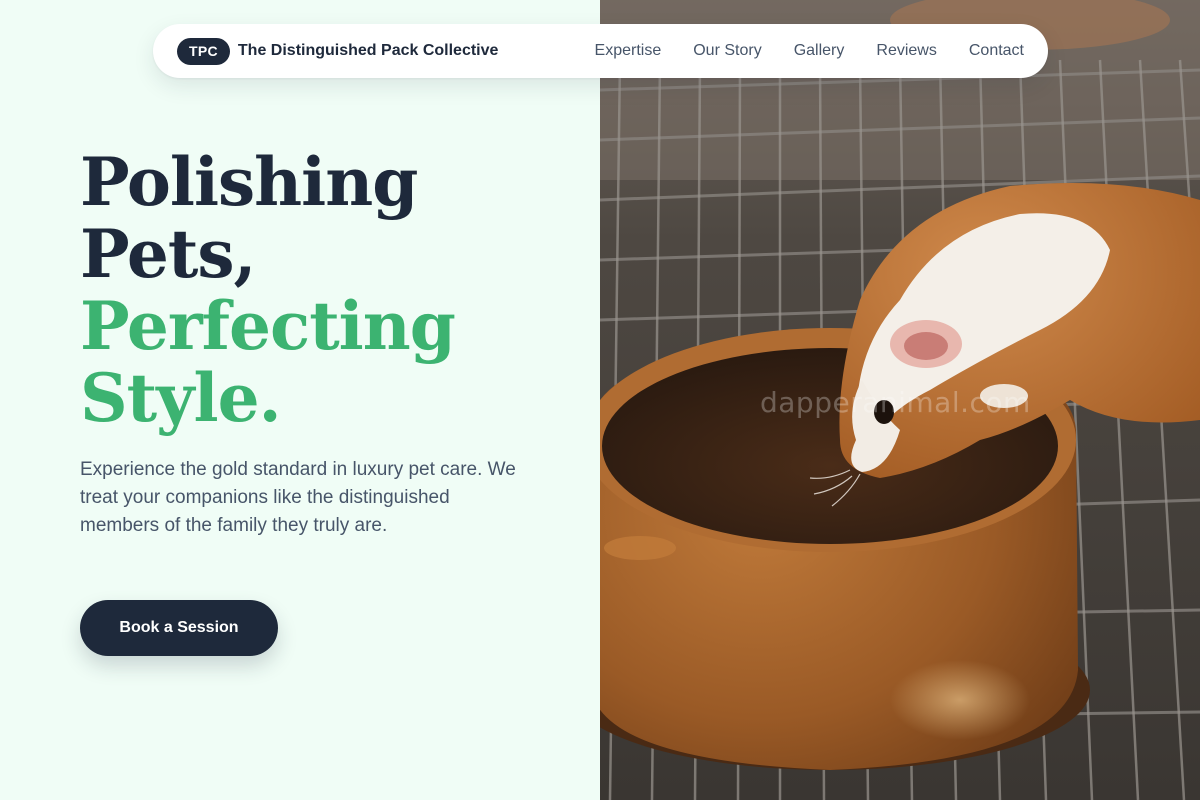 The image size is (1200, 800). I want to click on brand-badge: TPC, so click(203, 51).